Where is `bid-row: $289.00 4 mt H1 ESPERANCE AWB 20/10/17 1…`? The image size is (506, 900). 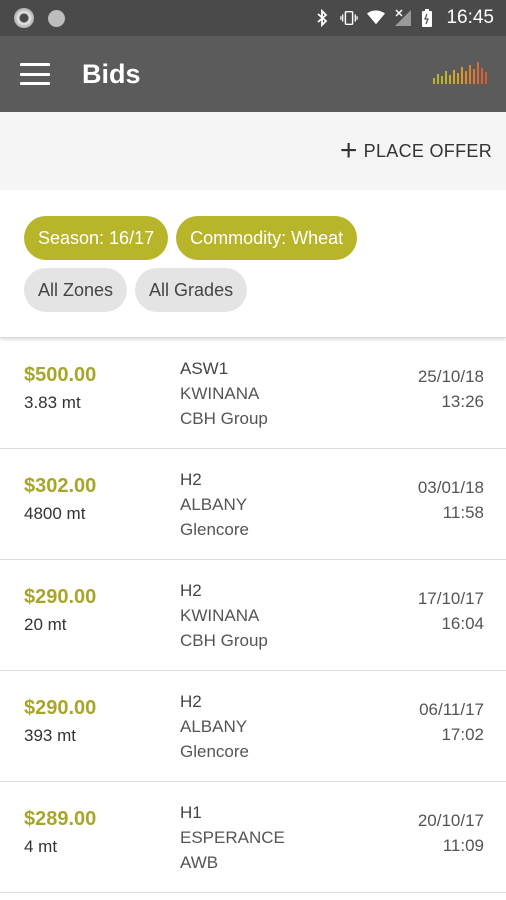 bid-row: $289.00 4 mt H1 ESPERANCE AWB 20/10/17 1… is located at coordinates (253, 837).